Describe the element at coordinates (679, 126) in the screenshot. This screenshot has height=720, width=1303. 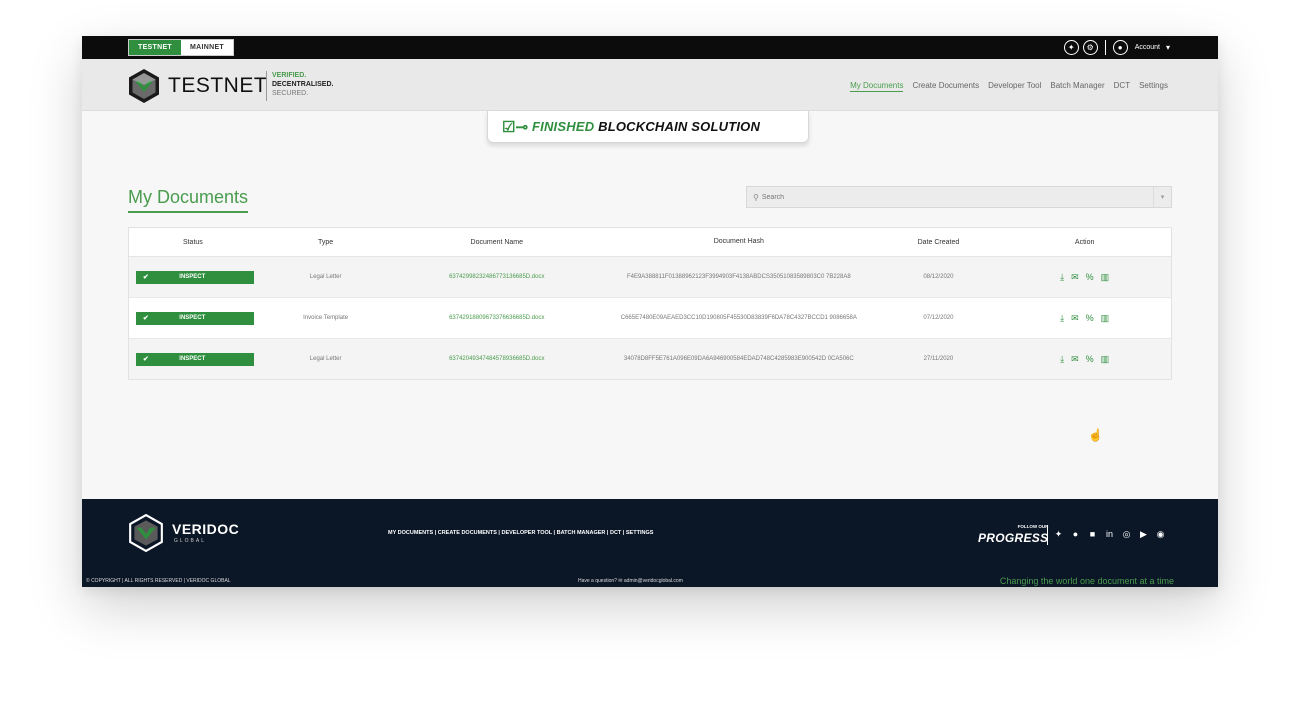
I see `banner-text-dark: BLOCKCHAIN SOLUTION` at that location.